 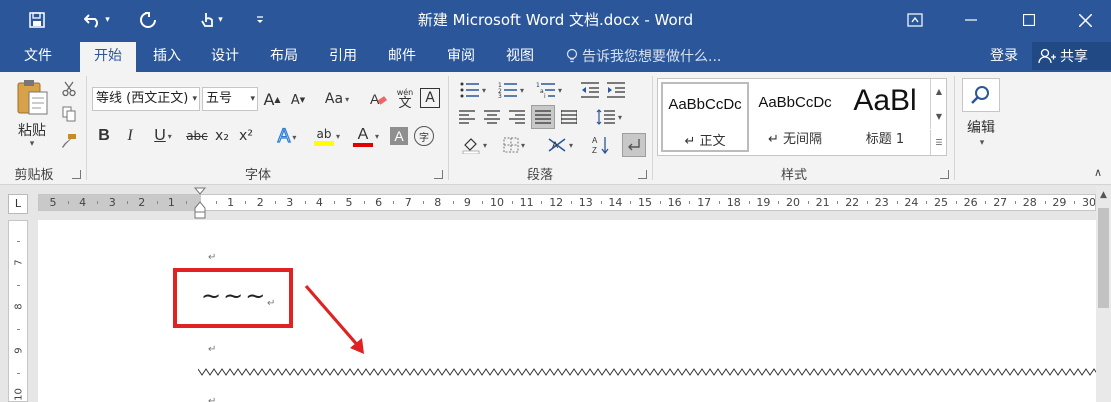 I want to click on ruler-number: 6, so click(x=379, y=202).